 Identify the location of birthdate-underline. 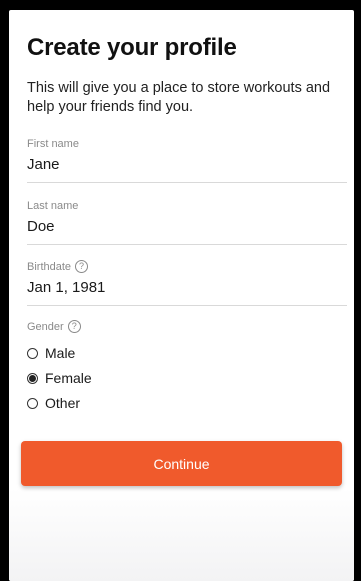
(187, 305).